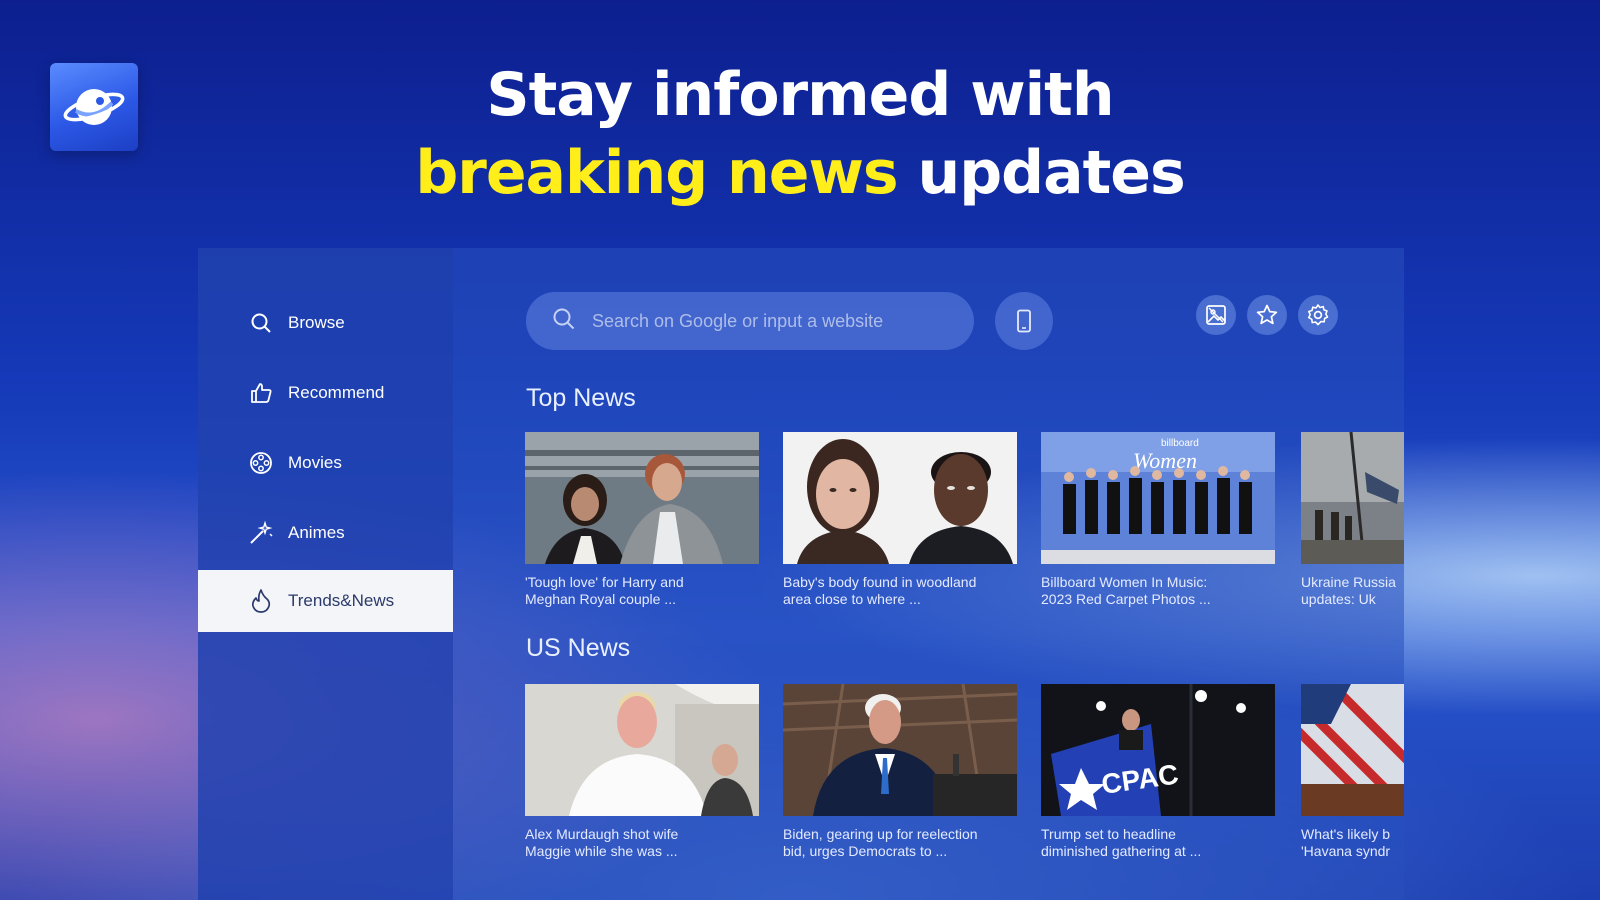 The height and width of the screenshot is (900, 1600). Describe the element at coordinates (1041, 173) in the screenshot. I see `headline-rest: updates` at that location.